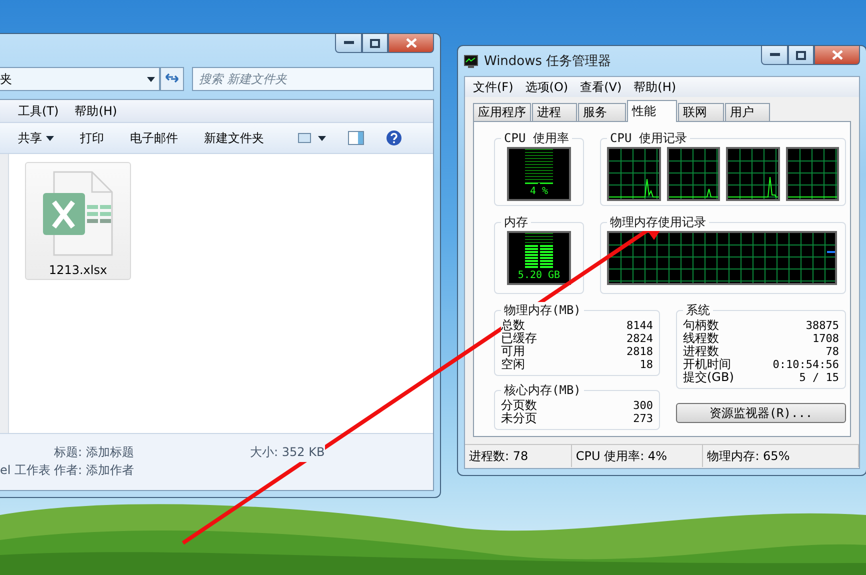 The height and width of the screenshot is (575, 866). What do you see at coordinates (234, 138) in the screenshot?
I see `toolbar-button: 新建文件夹` at bounding box center [234, 138].